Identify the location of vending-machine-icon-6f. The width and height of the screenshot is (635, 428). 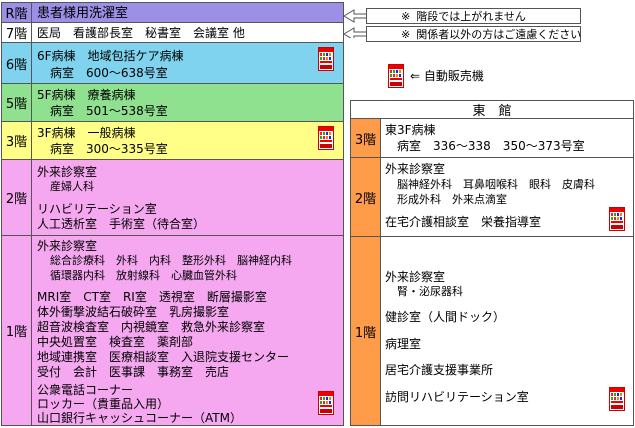
(326, 59).